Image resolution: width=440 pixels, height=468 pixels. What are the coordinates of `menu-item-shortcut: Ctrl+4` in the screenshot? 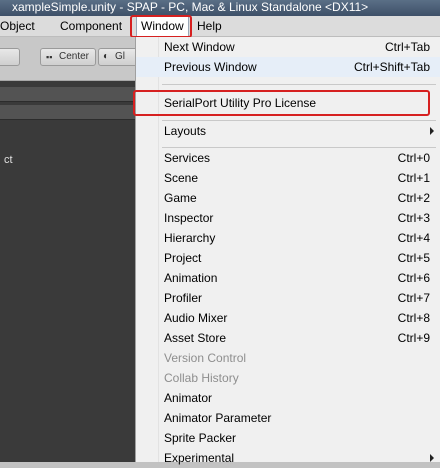 It's located at (413, 238).